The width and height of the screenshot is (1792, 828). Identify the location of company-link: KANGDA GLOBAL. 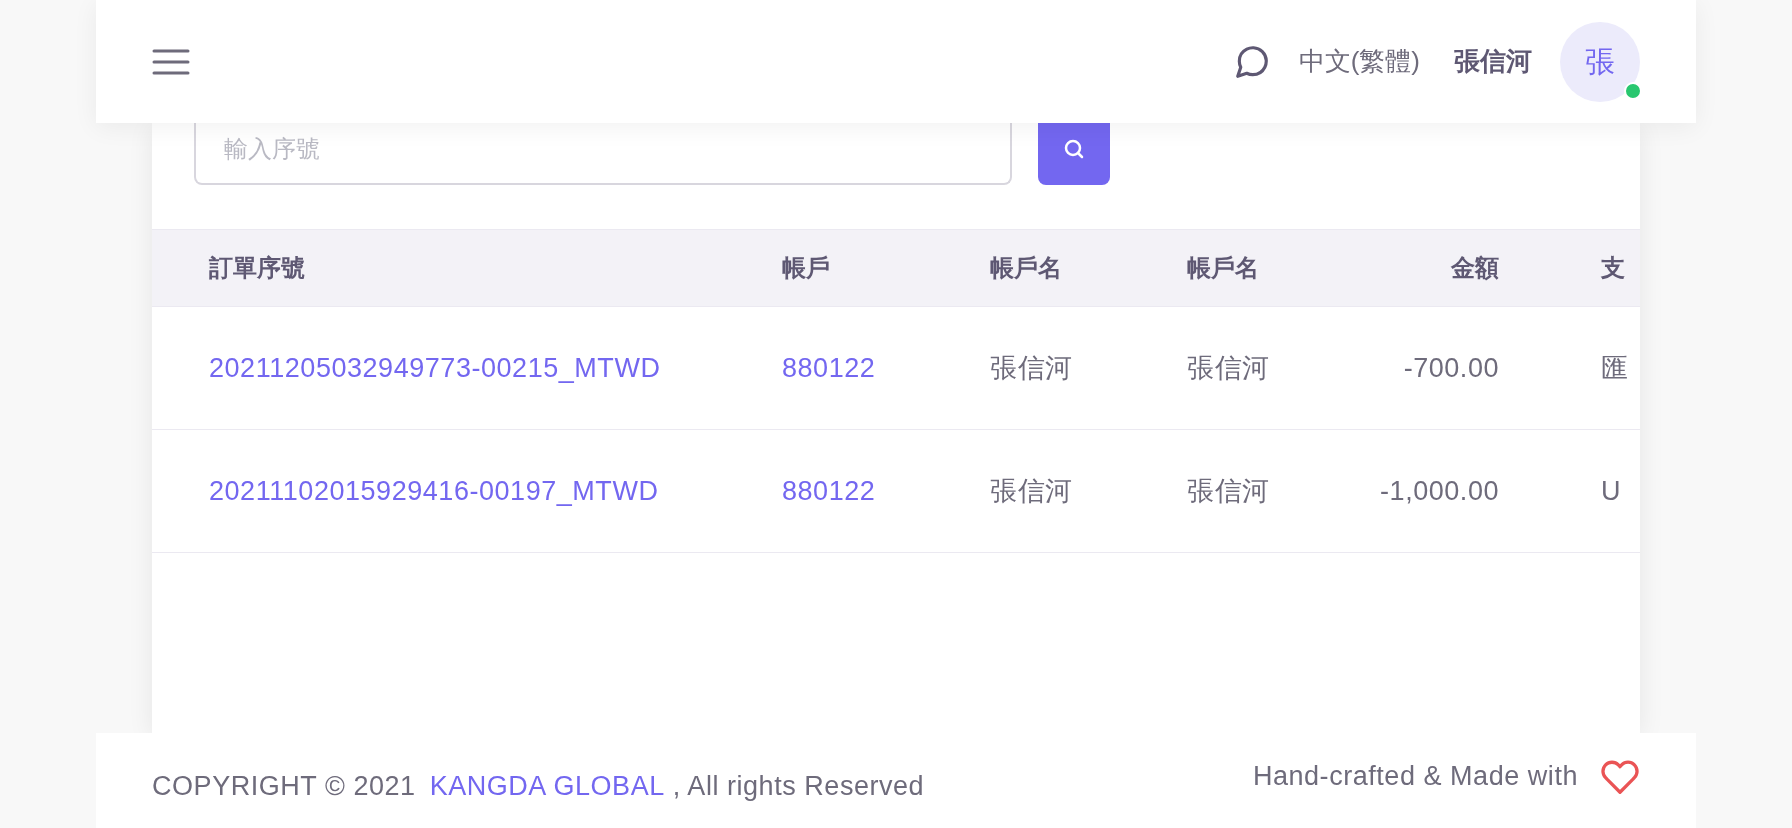
(547, 786).